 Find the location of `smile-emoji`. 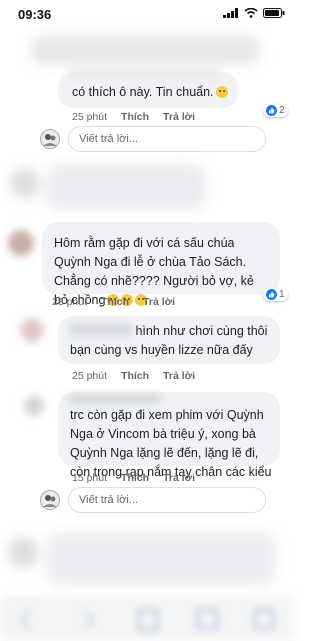

smile-emoji is located at coordinates (221, 92).